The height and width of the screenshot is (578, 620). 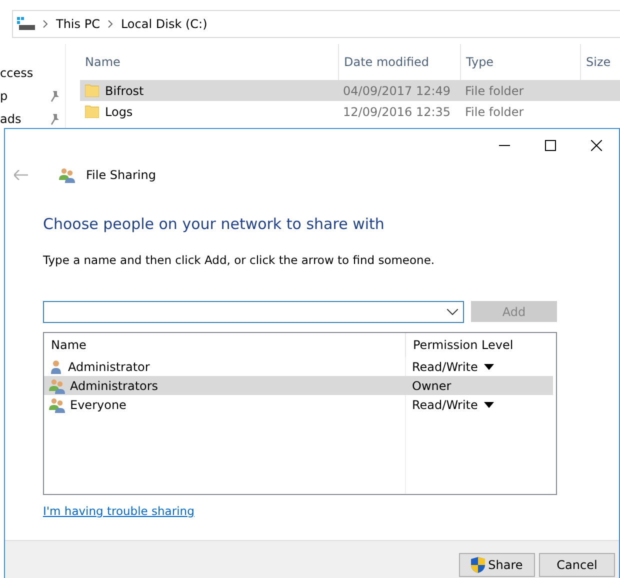 What do you see at coordinates (118, 511) in the screenshot?
I see `help-link: I'm having trouble sharing` at bounding box center [118, 511].